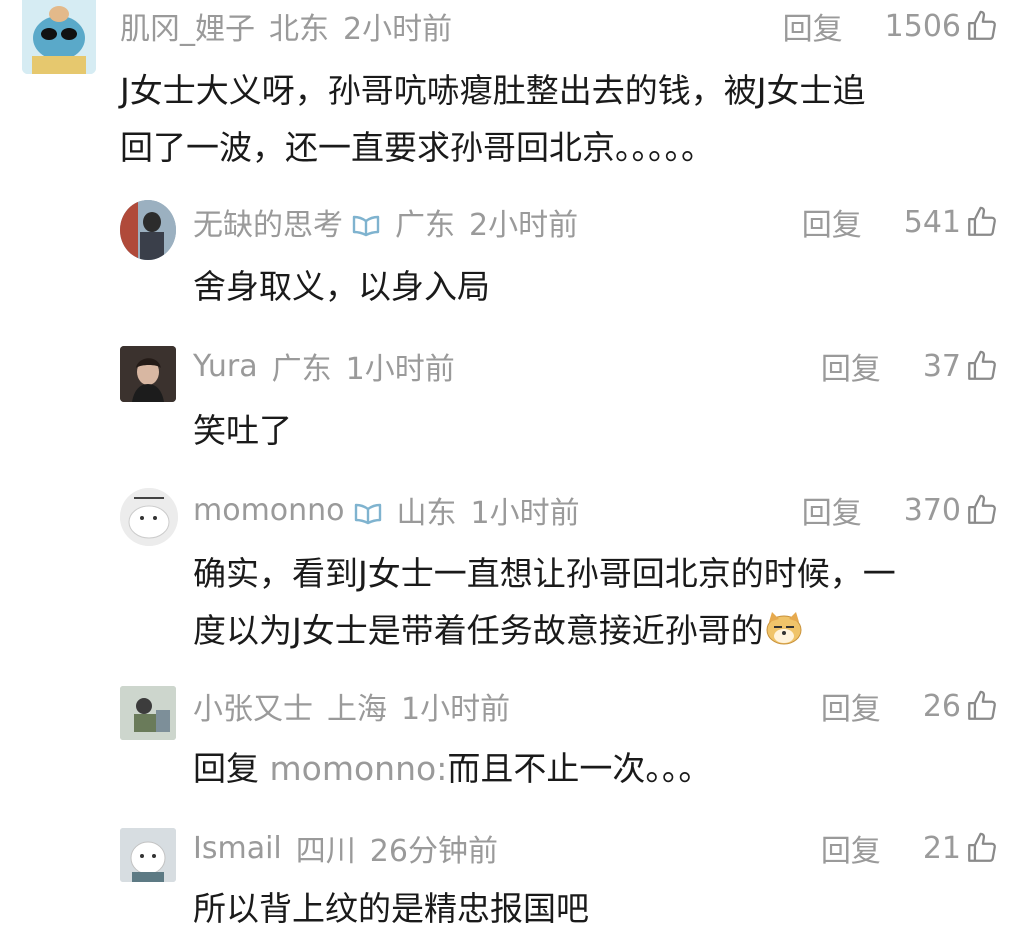 This screenshot has width=1023, height=937. What do you see at coordinates (253, 706) in the screenshot?
I see `username: 小张又士` at bounding box center [253, 706].